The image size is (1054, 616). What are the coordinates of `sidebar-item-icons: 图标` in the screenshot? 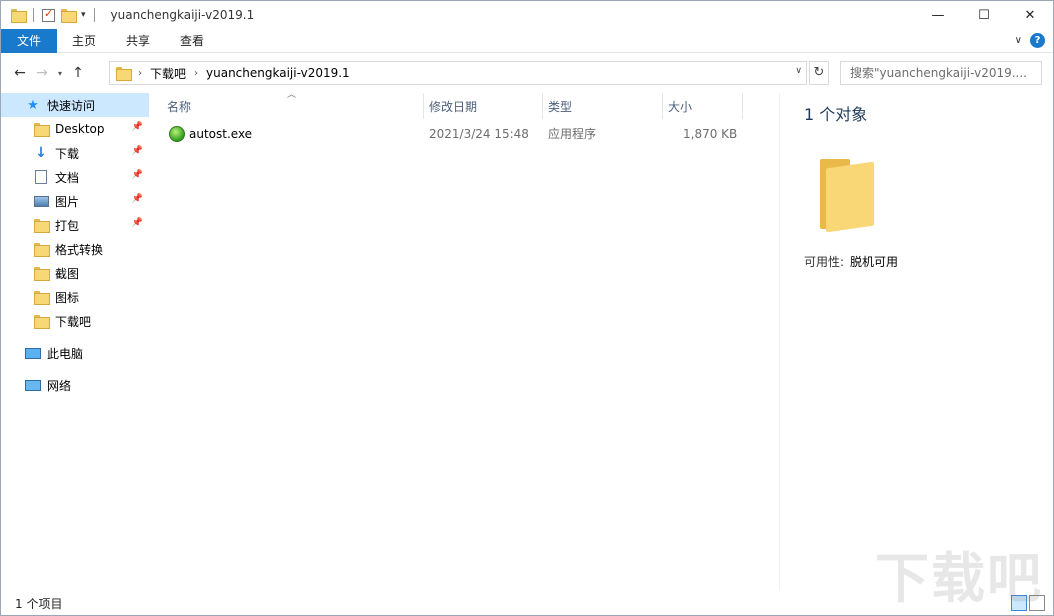 It's located at (75, 297).